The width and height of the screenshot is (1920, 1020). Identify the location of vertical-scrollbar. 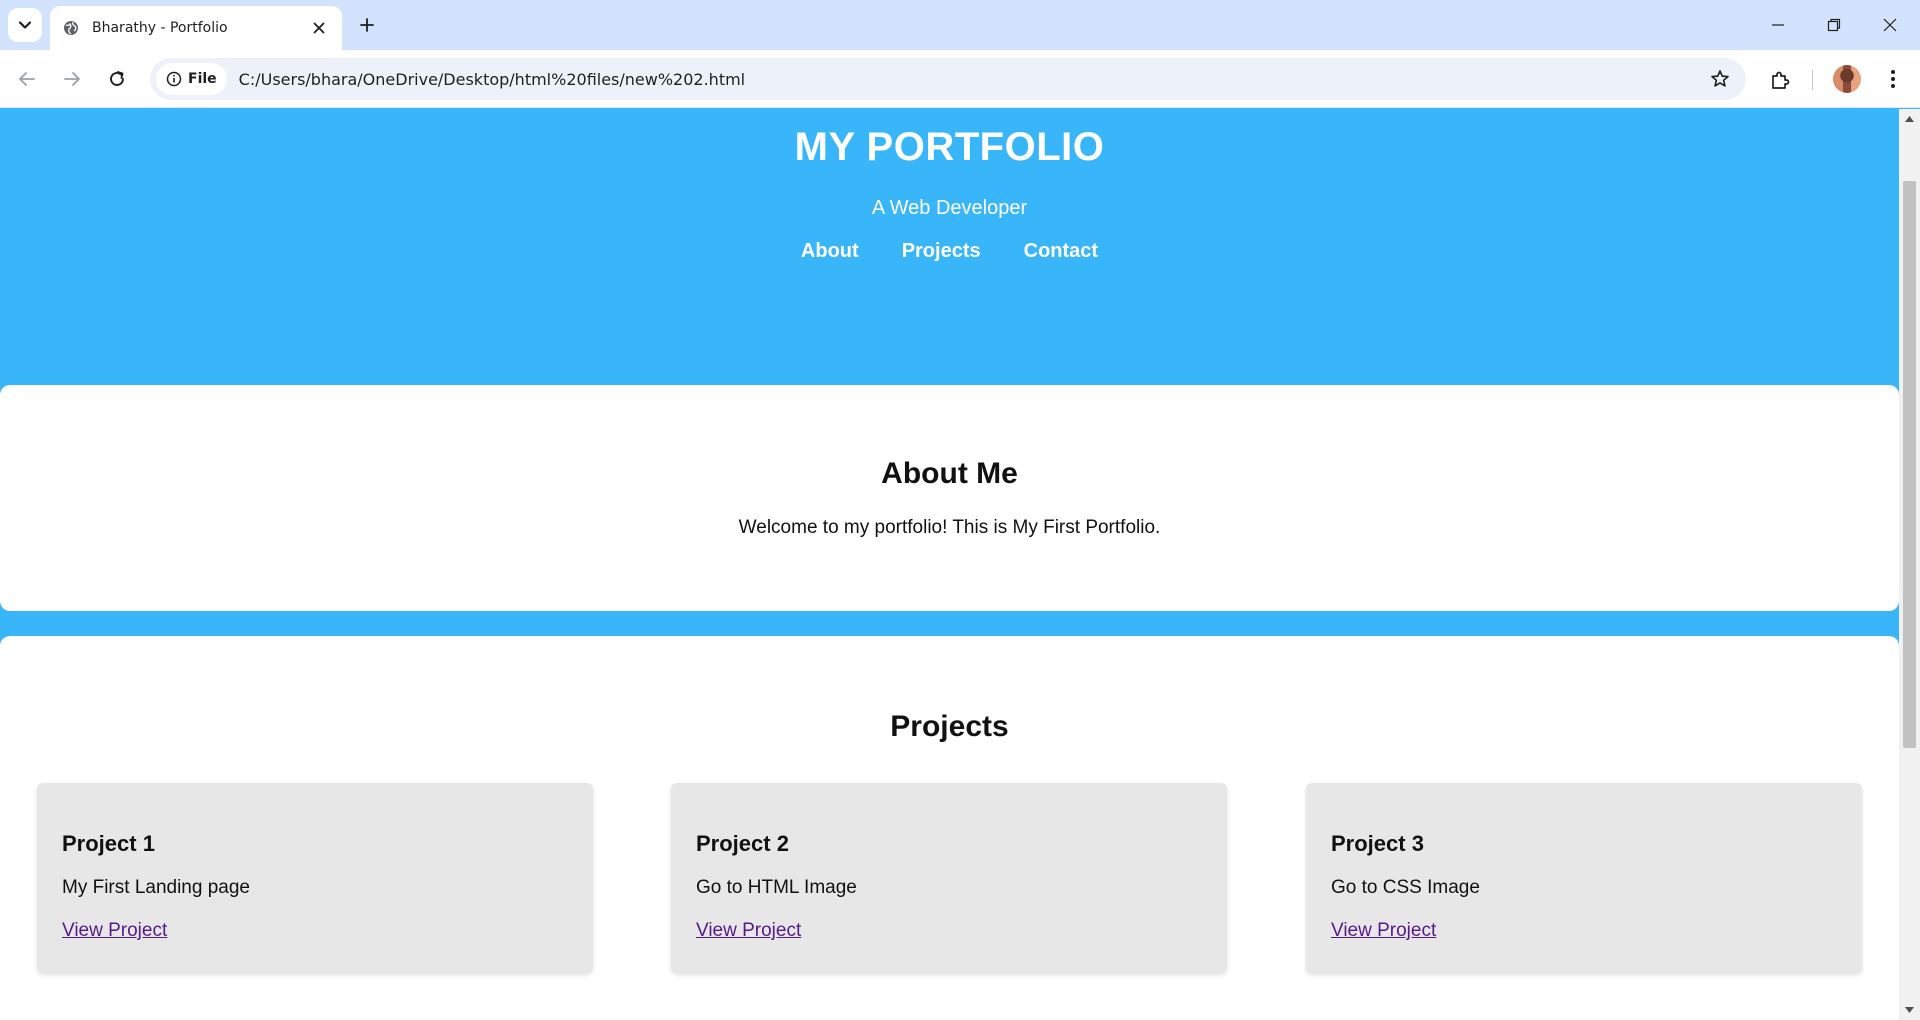
(1909, 564).